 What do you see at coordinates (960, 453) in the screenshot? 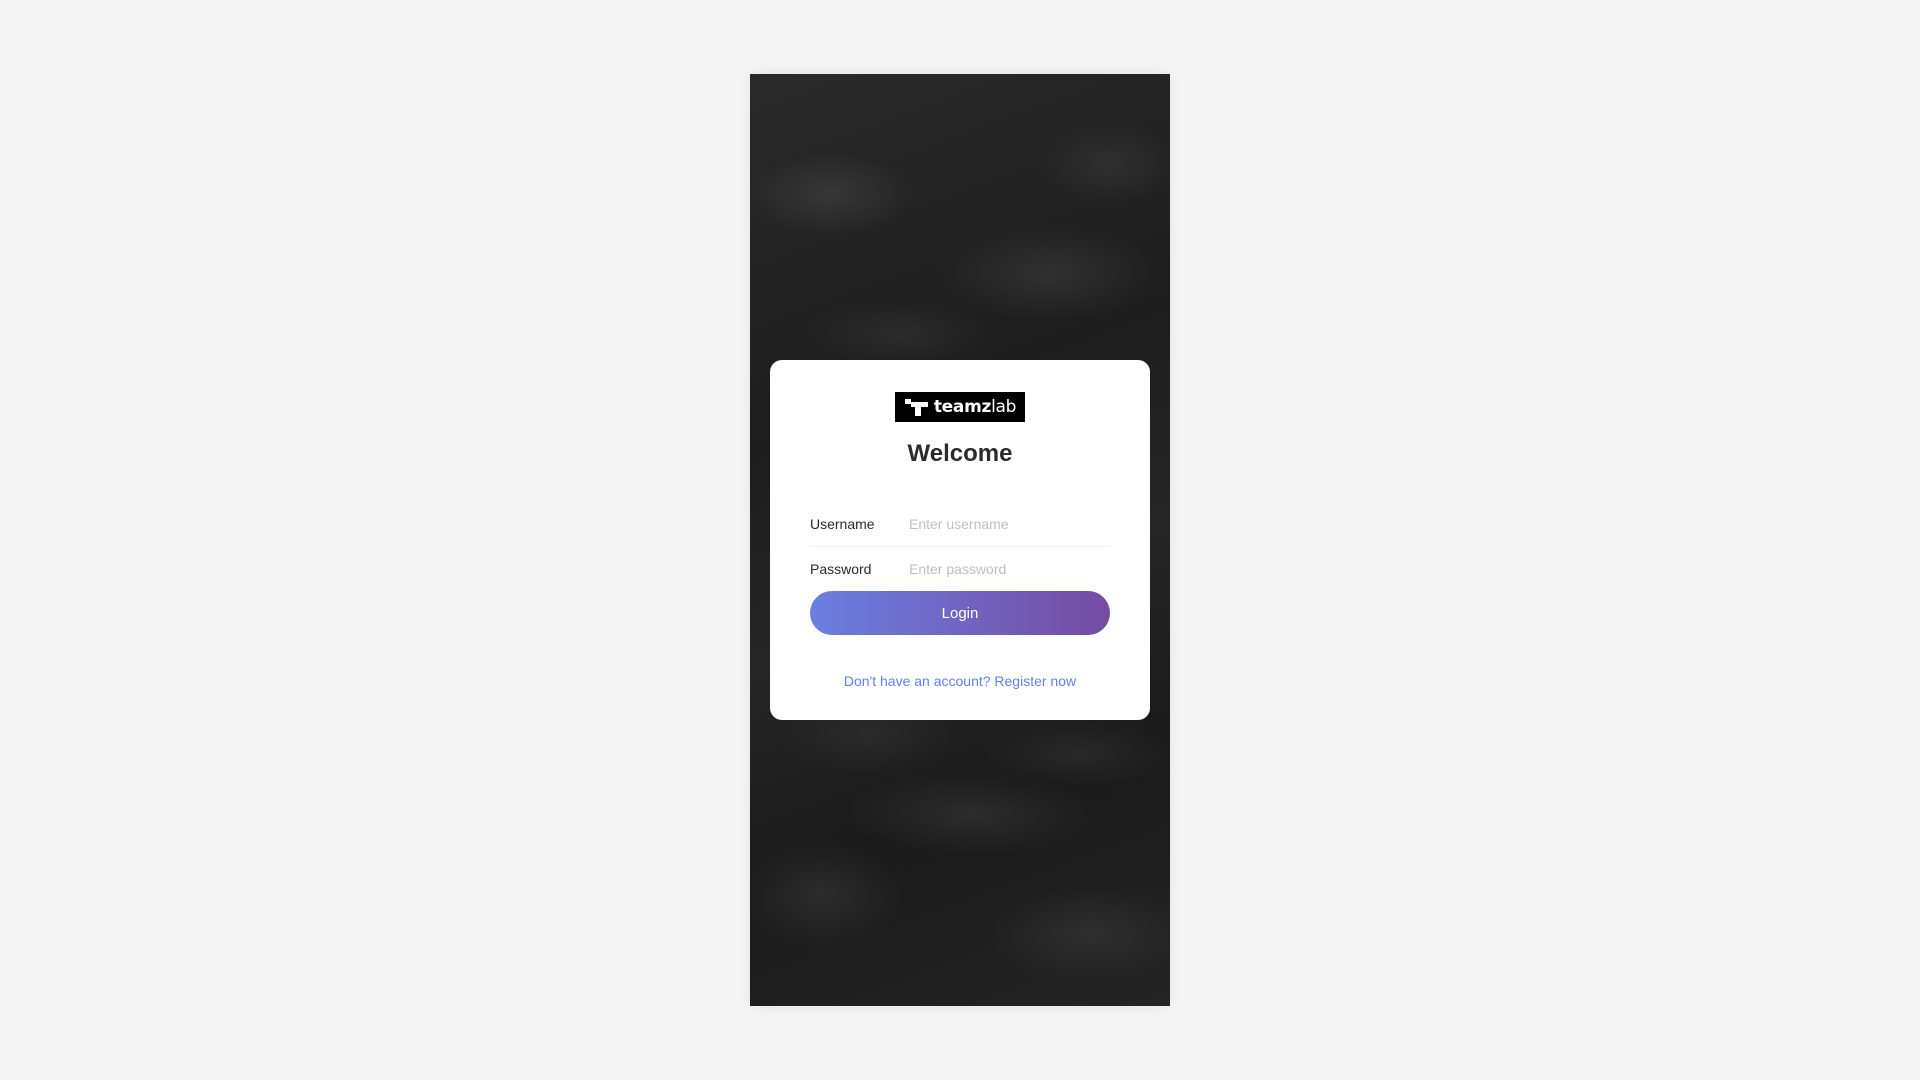
I see `page-title: Welcome` at bounding box center [960, 453].